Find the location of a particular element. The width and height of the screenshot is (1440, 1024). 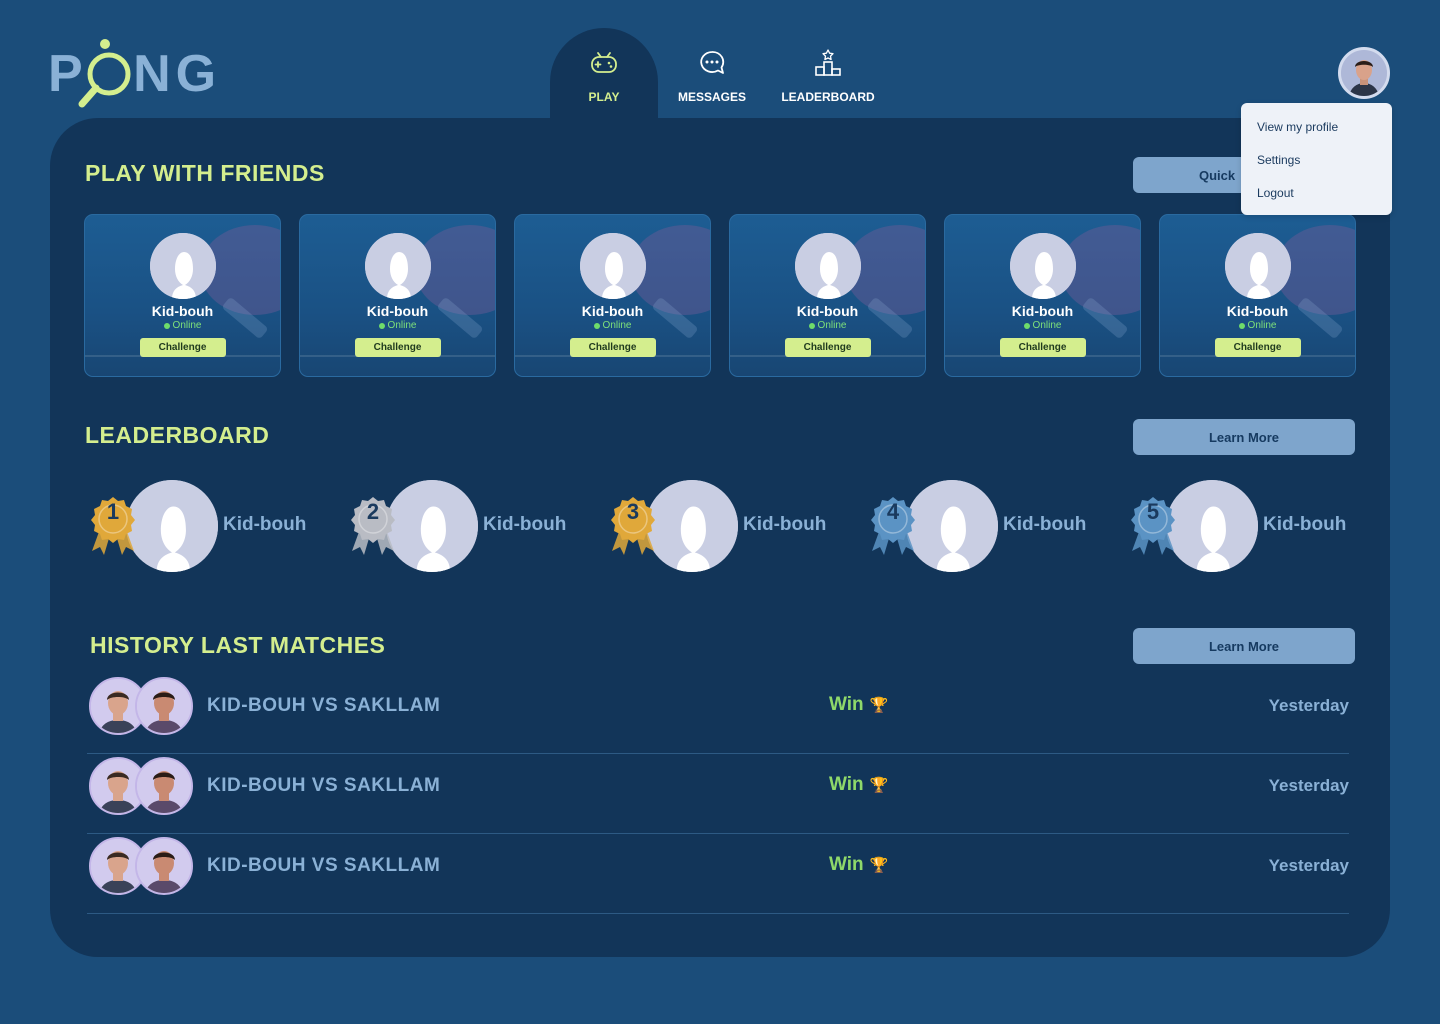

tab-leaderboard: LEADERBOARD is located at coordinates (828, 73).